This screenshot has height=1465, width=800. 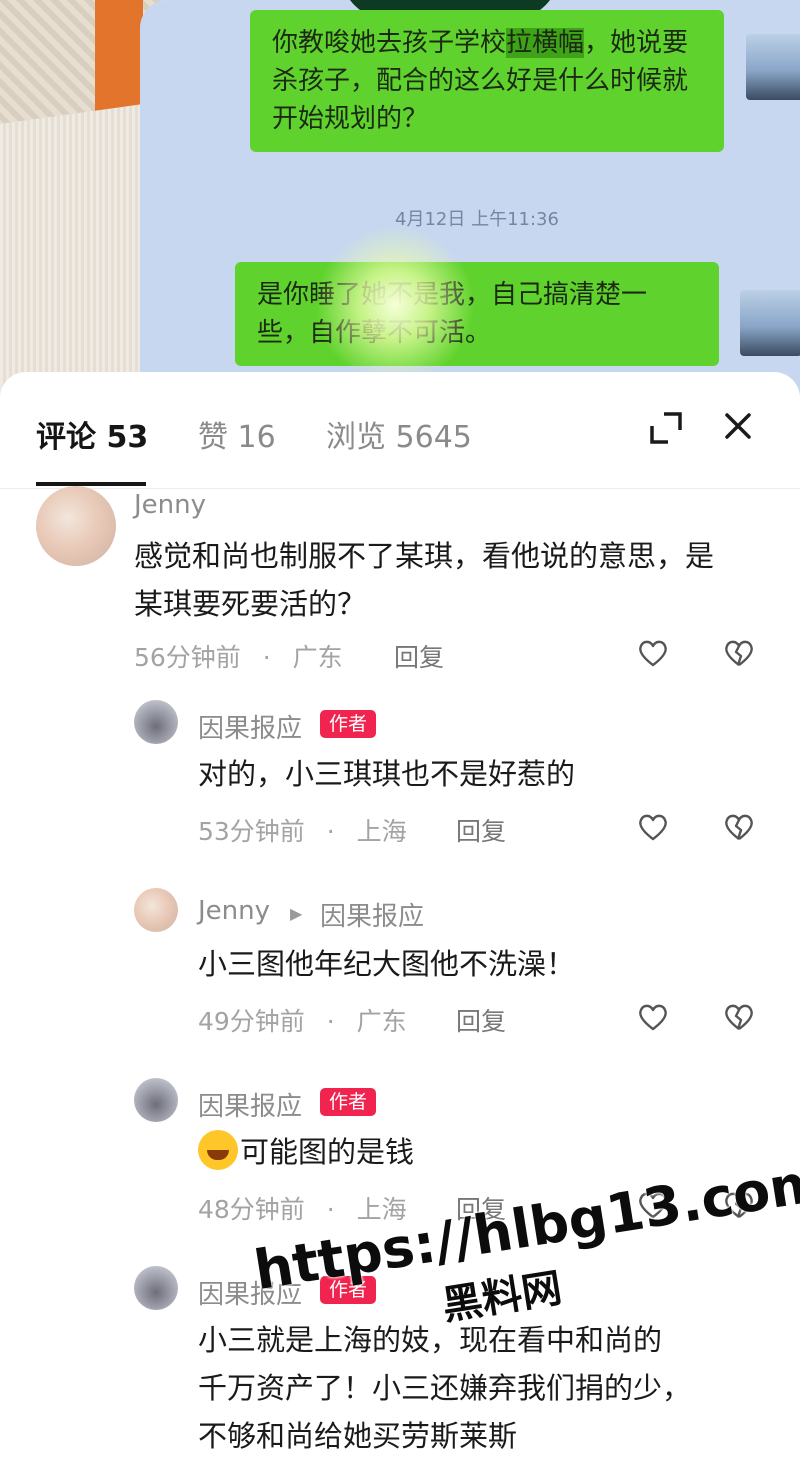 I want to click on comment-time: 53分钟前, so click(x=251, y=831).